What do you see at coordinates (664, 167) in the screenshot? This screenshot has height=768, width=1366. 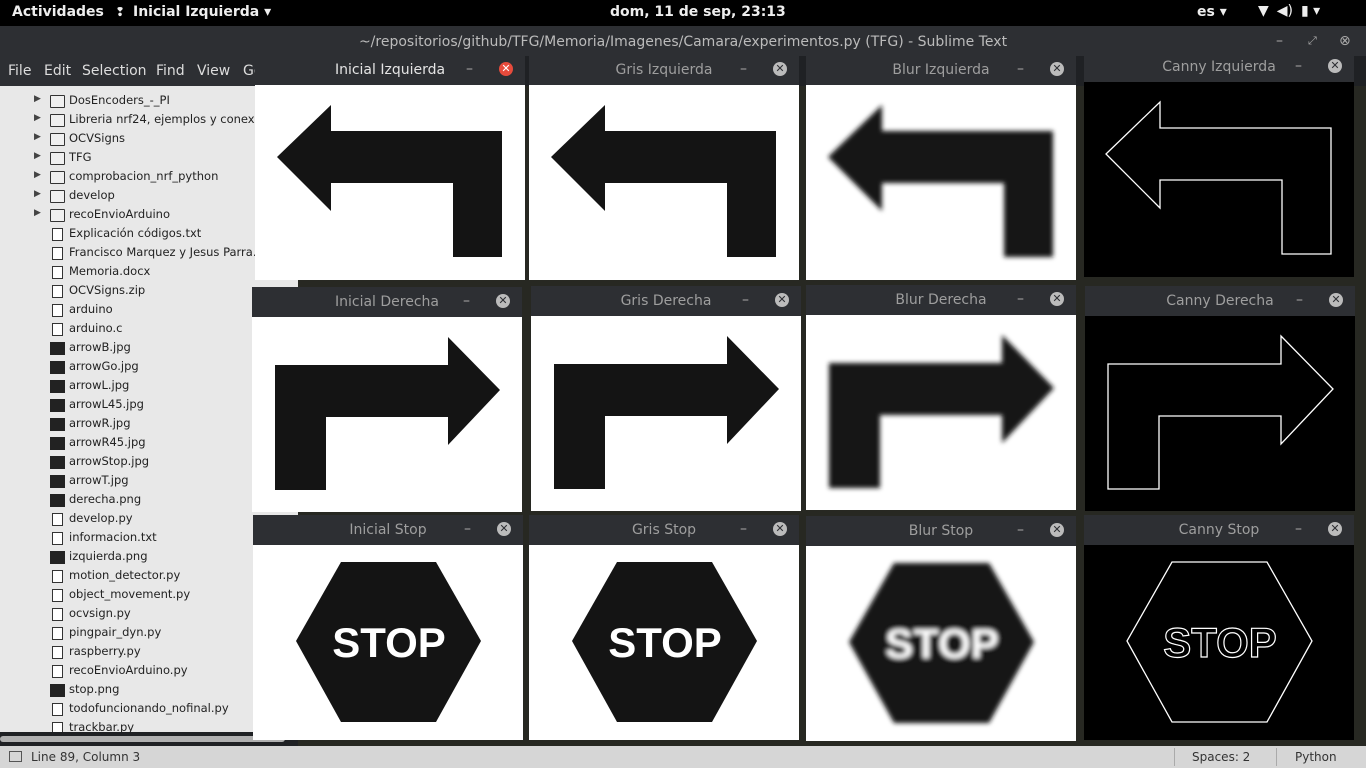 I see `window-gris-izquierda: Gris Izquierda – ✕` at bounding box center [664, 167].